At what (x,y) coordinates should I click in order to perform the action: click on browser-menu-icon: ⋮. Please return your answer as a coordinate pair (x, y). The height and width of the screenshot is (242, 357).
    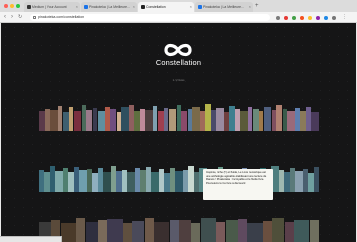
    Looking at the image, I should click on (344, 17).